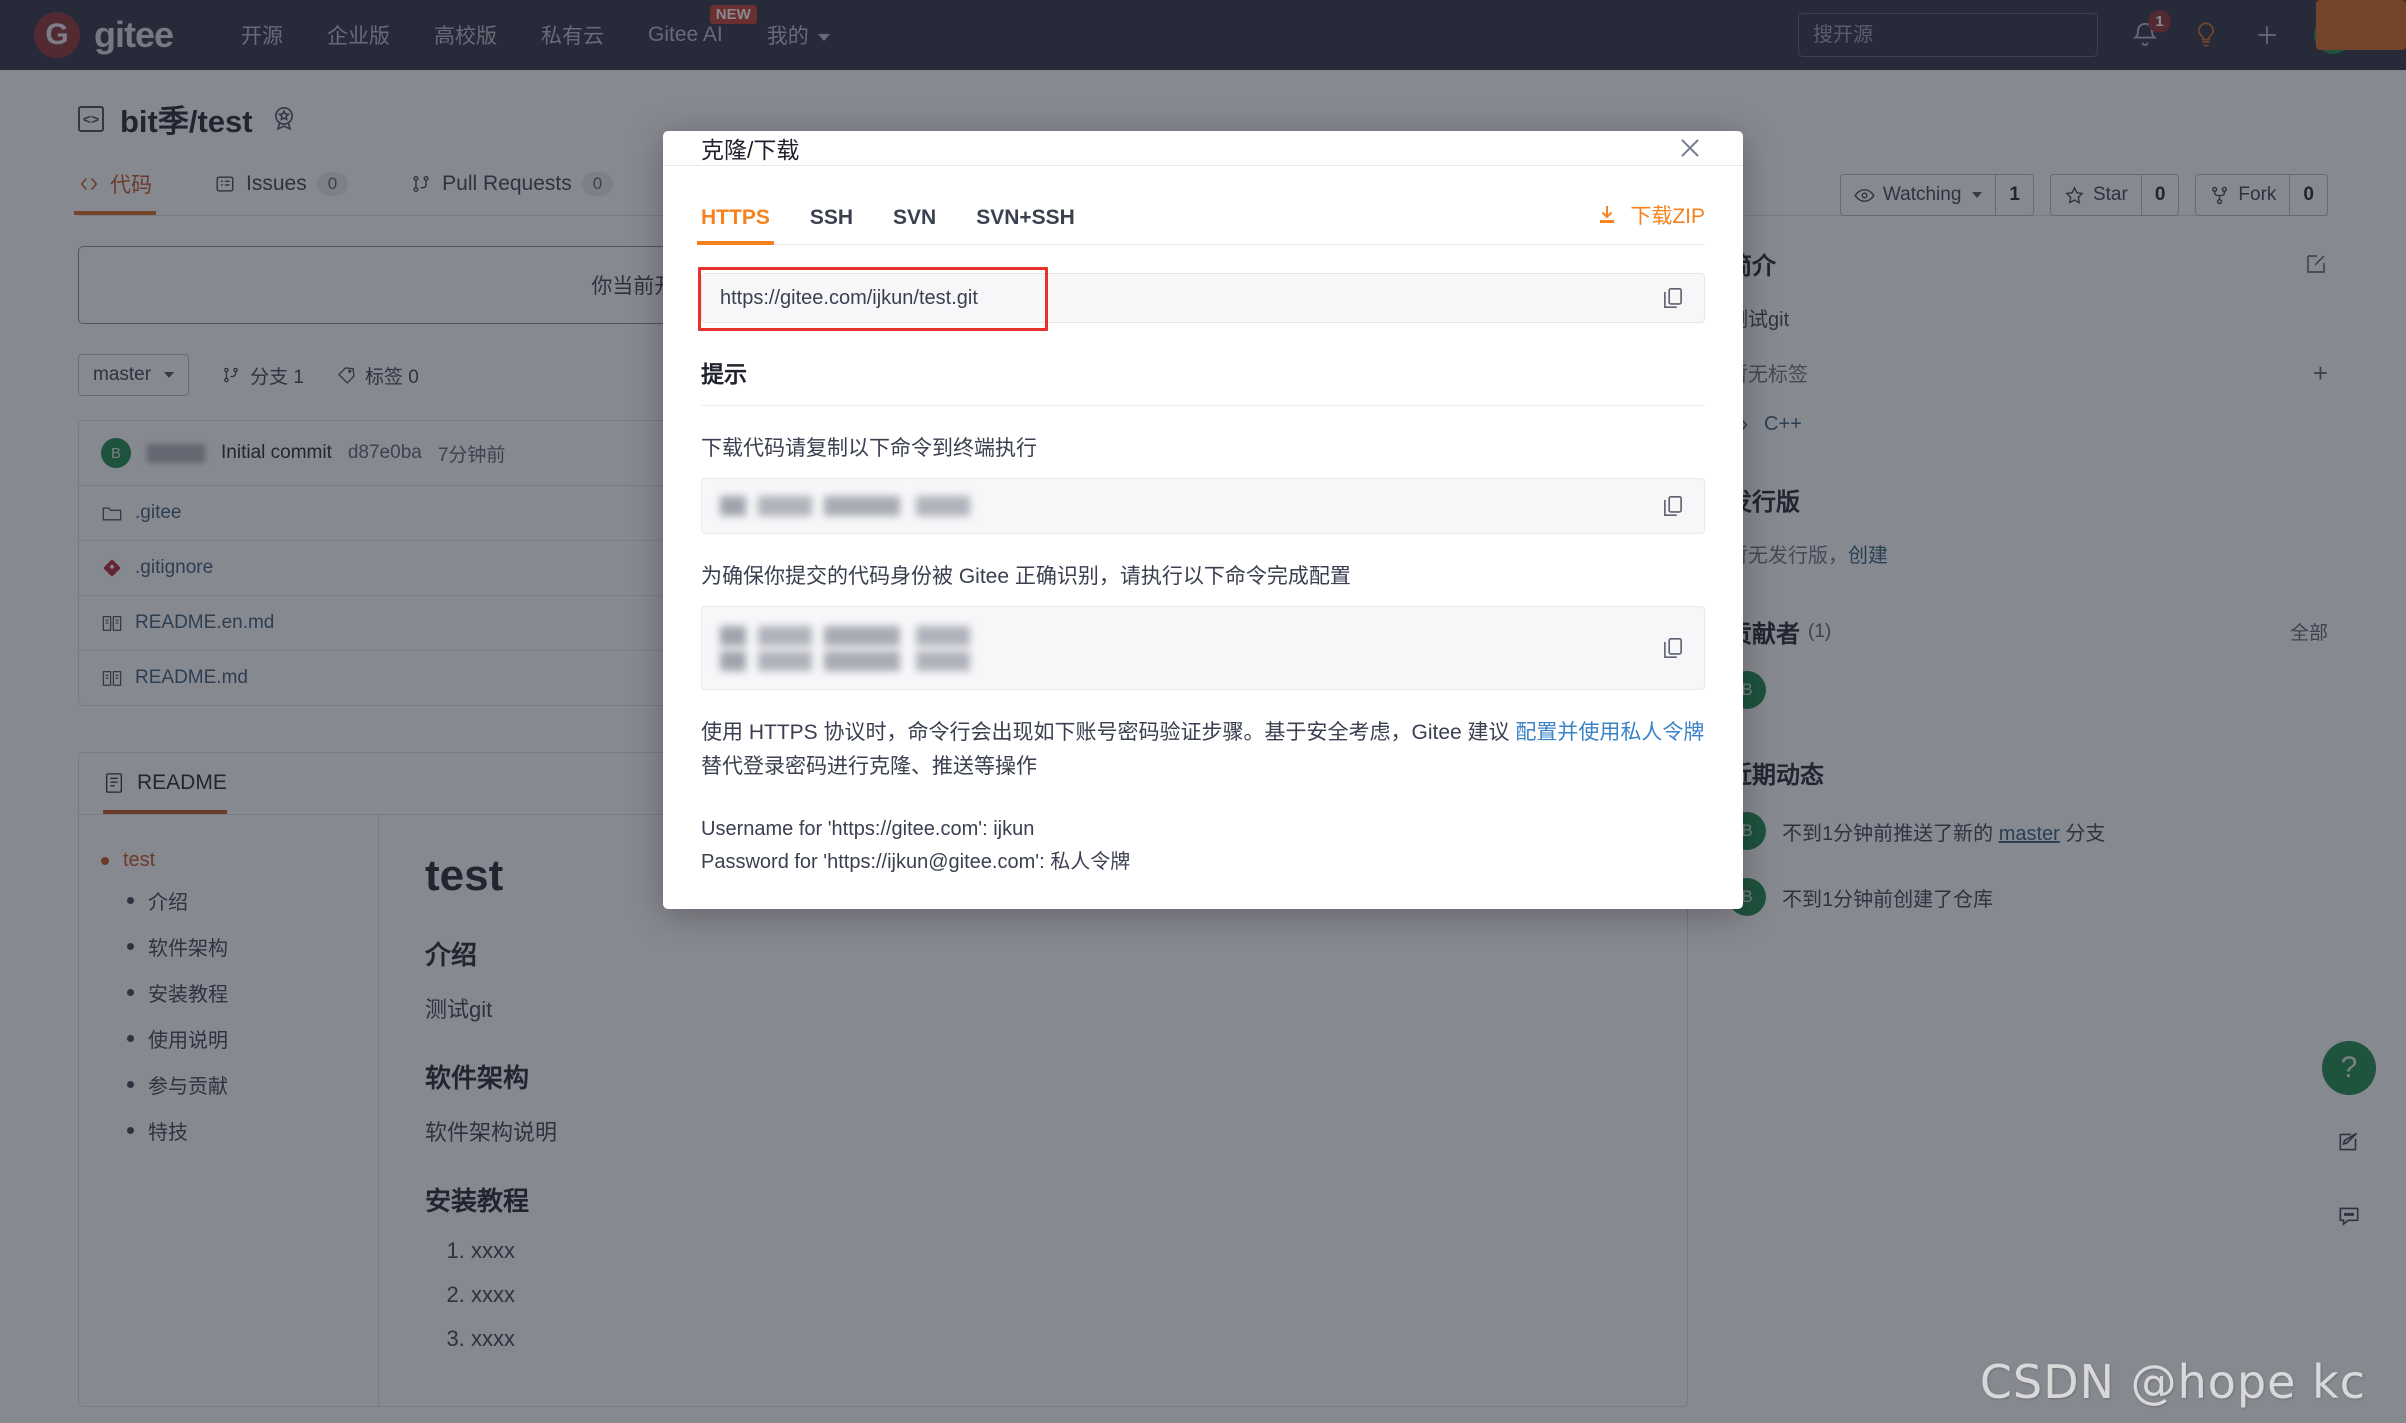 This screenshot has width=2406, height=1423. What do you see at coordinates (1026, 576) in the screenshot?
I see `config-instruction-text: 为确保你提交的代码身份被 Gitee 正确识别，请执行以下命令完成配置` at bounding box center [1026, 576].